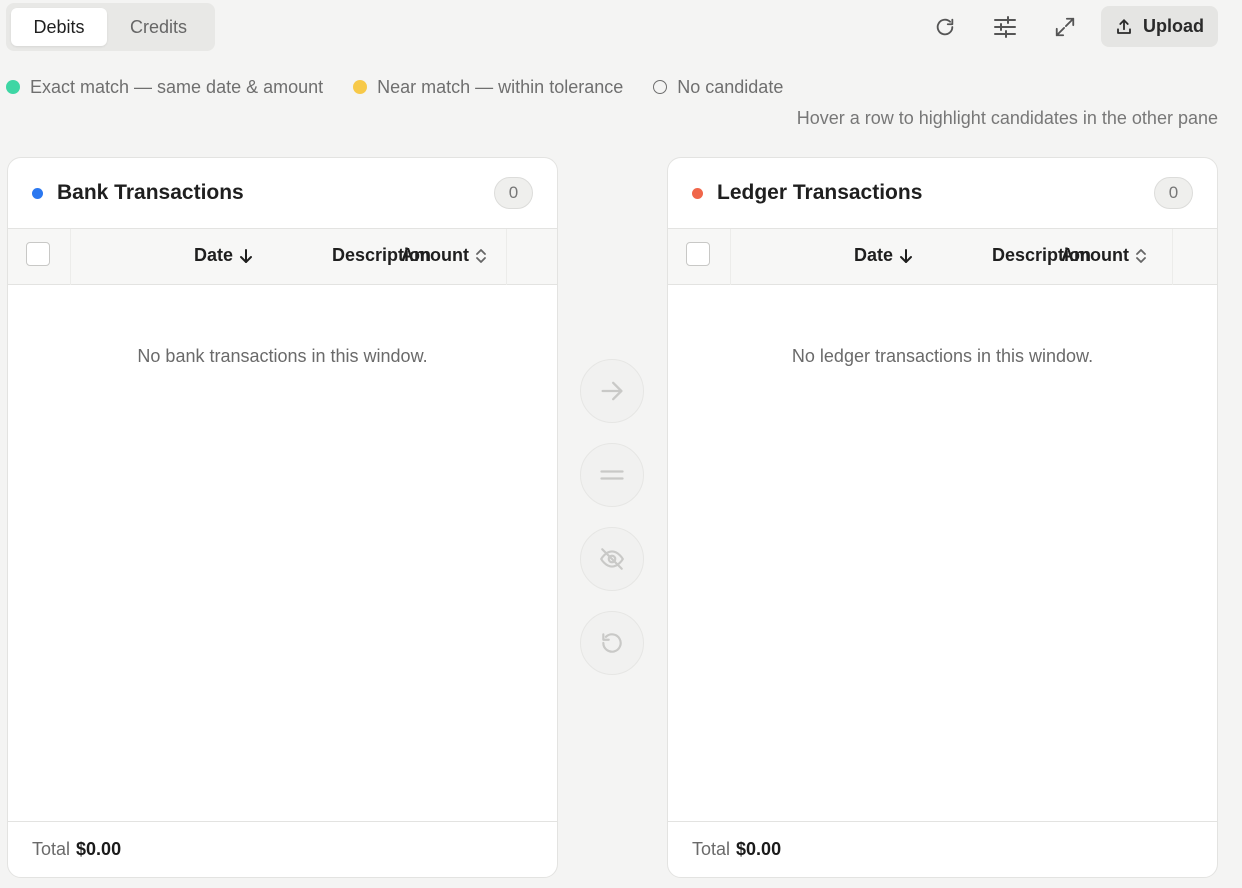 This screenshot has width=1242, height=888. What do you see at coordinates (150, 192) in the screenshot?
I see `bank-panel-title: Bank Transactions` at bounding box center [150, 192].